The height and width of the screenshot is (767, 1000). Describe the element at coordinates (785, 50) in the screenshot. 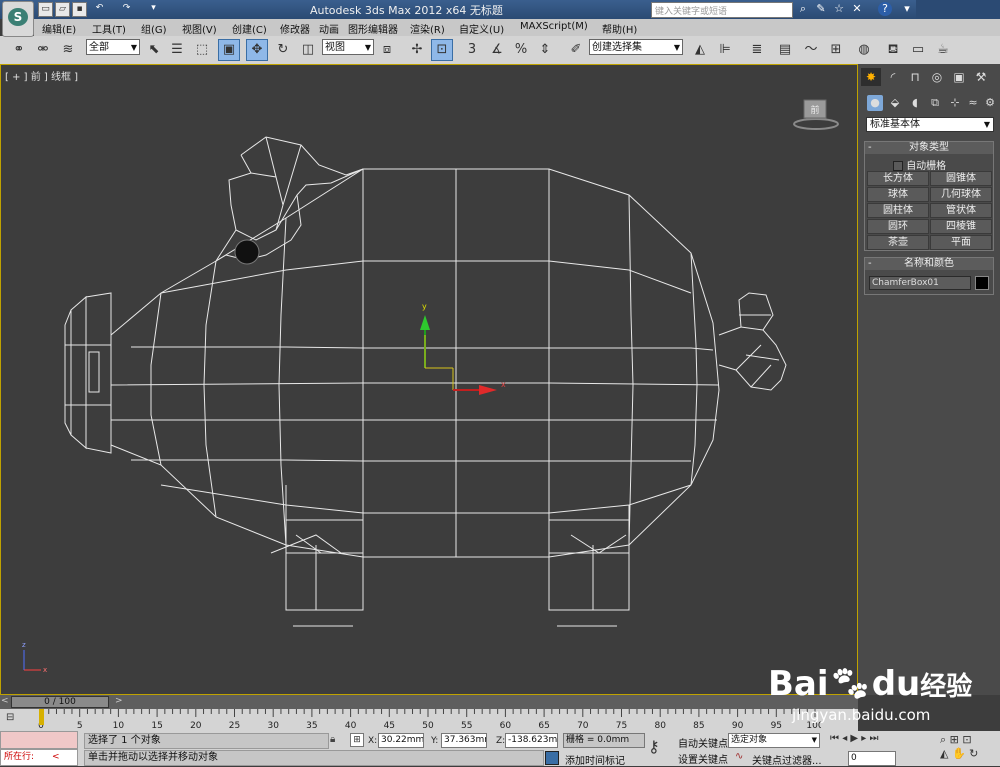

I see `graphite-ribbon-icon: ▤` at that location.